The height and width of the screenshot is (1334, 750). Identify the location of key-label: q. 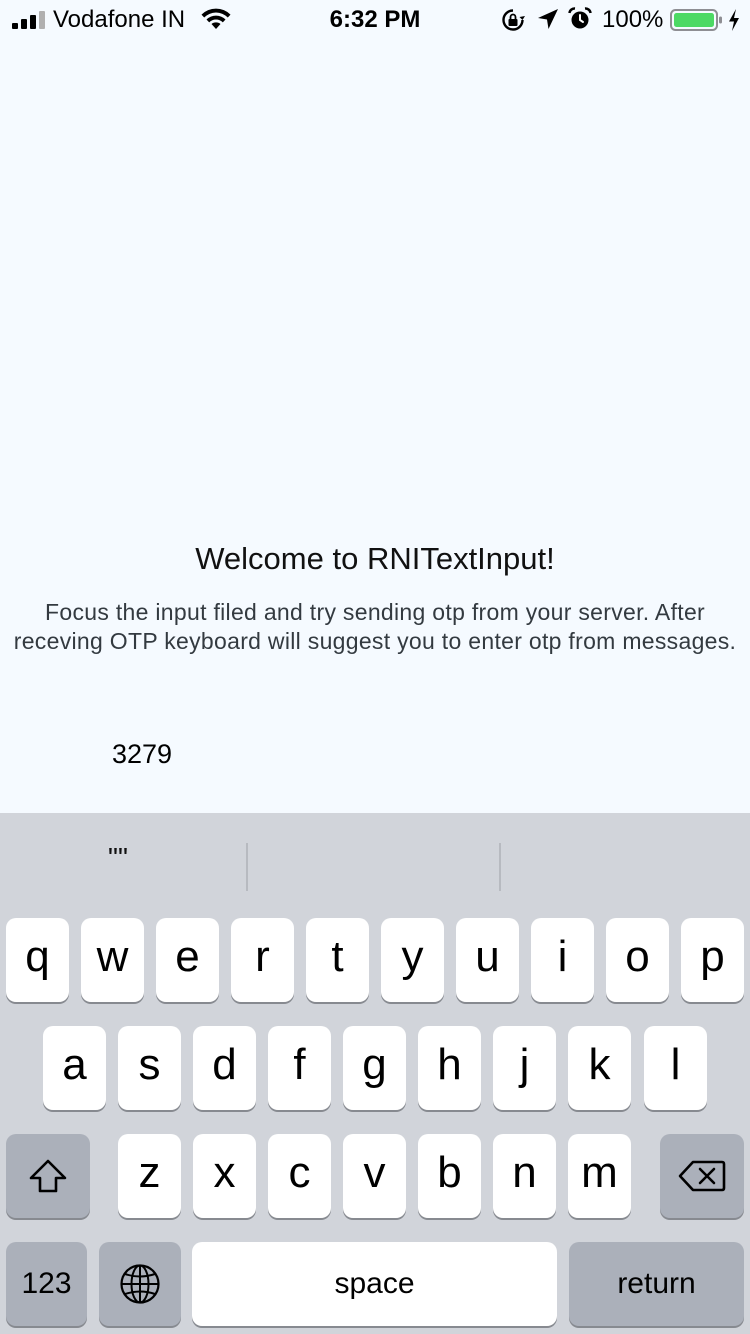
(37, 956).